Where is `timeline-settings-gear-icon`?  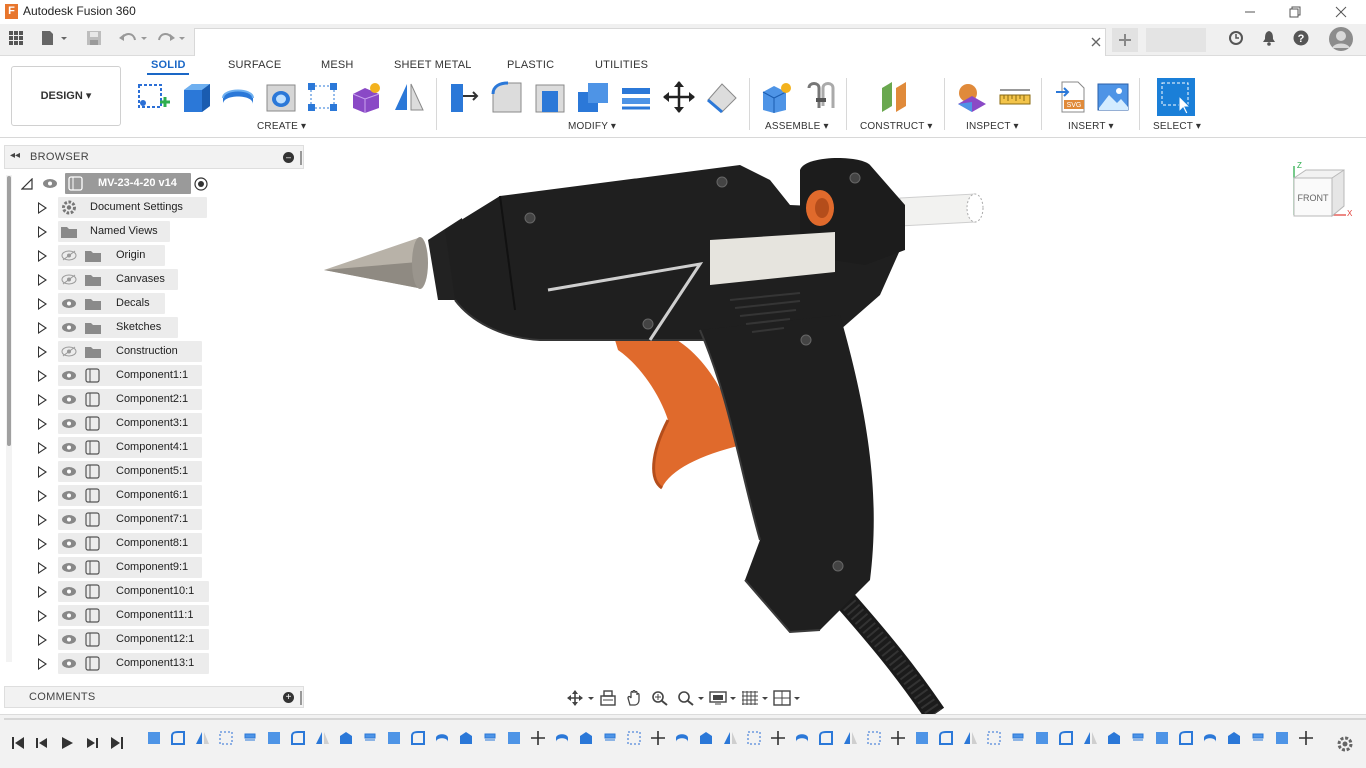
timeline-settings-gear-icon is located at coordinates (1345, 744).